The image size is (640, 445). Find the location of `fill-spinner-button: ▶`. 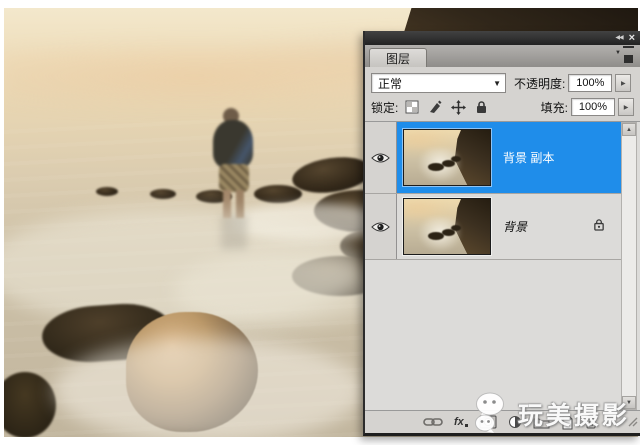

fill-spinner-button: ▶ is located at coordinates (626, 107).